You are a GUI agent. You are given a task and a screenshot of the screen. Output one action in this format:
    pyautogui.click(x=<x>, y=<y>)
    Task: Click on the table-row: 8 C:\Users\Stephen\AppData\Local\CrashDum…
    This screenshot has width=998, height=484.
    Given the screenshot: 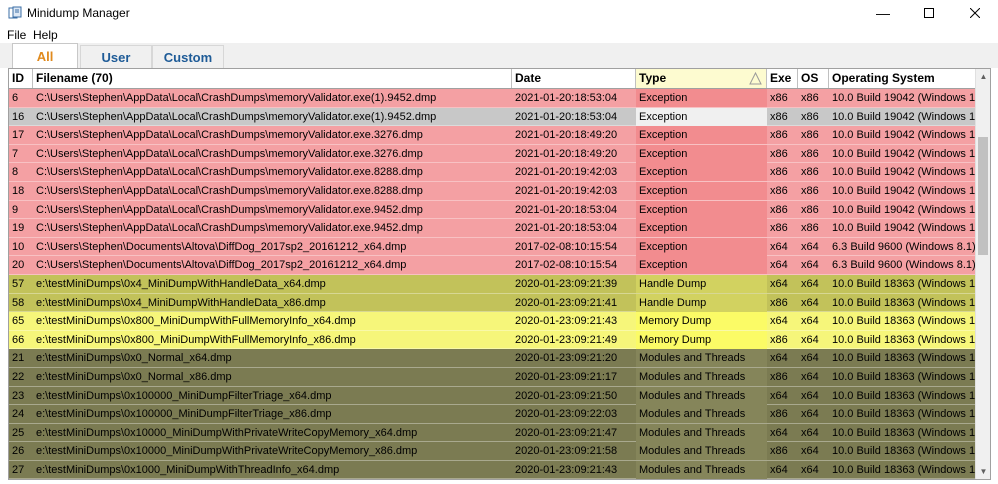 What is the action you would take?
    pyautogui.click(x=492, y=172)
    